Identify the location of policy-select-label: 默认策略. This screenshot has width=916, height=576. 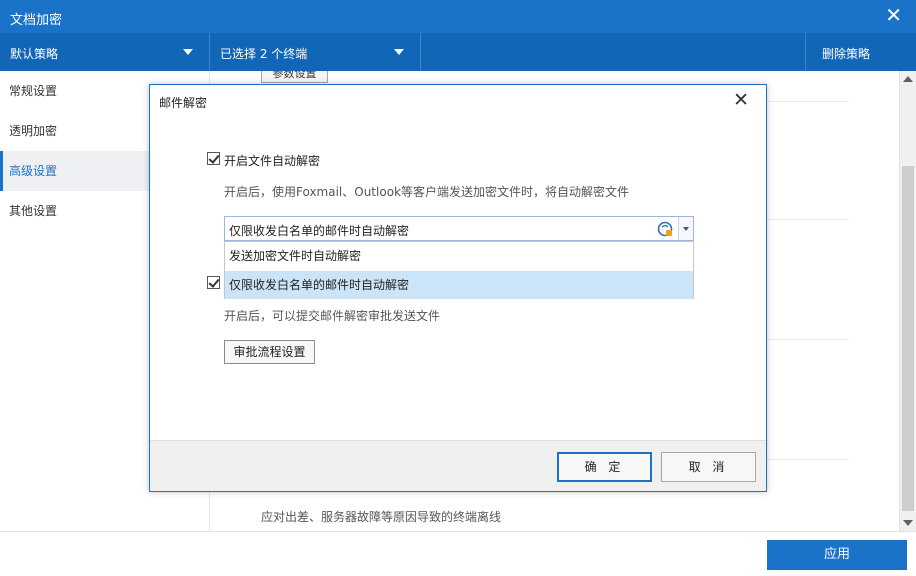
(34, 54).